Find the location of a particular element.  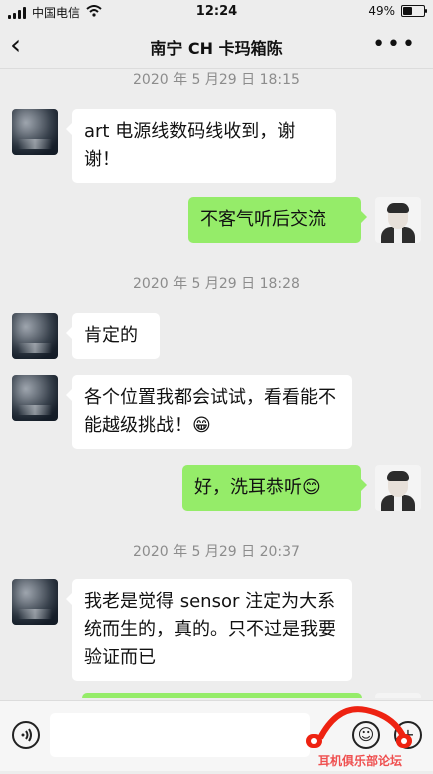

status-bar: 中国电信 12:24 49% is located at coordinates (216, 12).